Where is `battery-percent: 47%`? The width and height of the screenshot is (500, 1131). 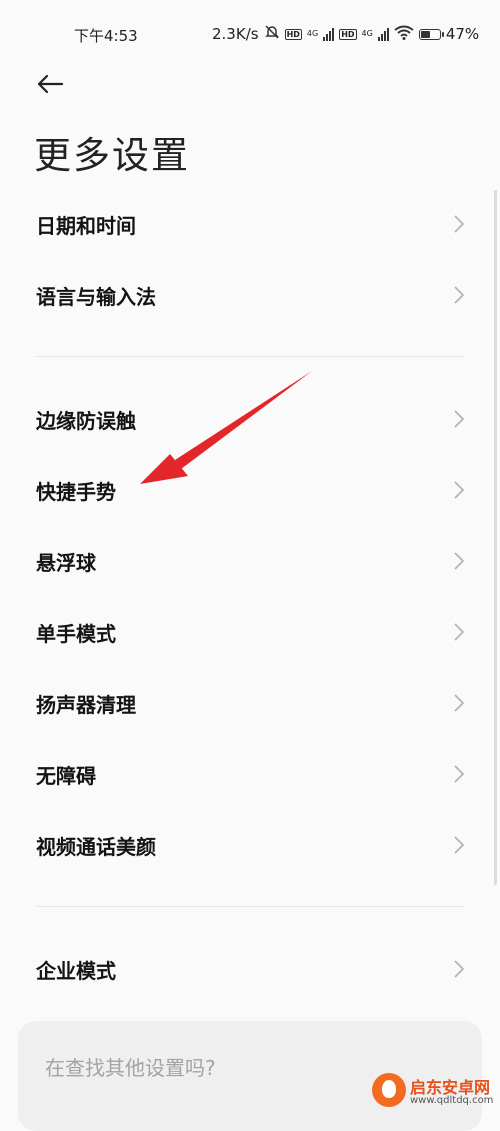 battery-percent: 47% is located at coordinates (462, 34).